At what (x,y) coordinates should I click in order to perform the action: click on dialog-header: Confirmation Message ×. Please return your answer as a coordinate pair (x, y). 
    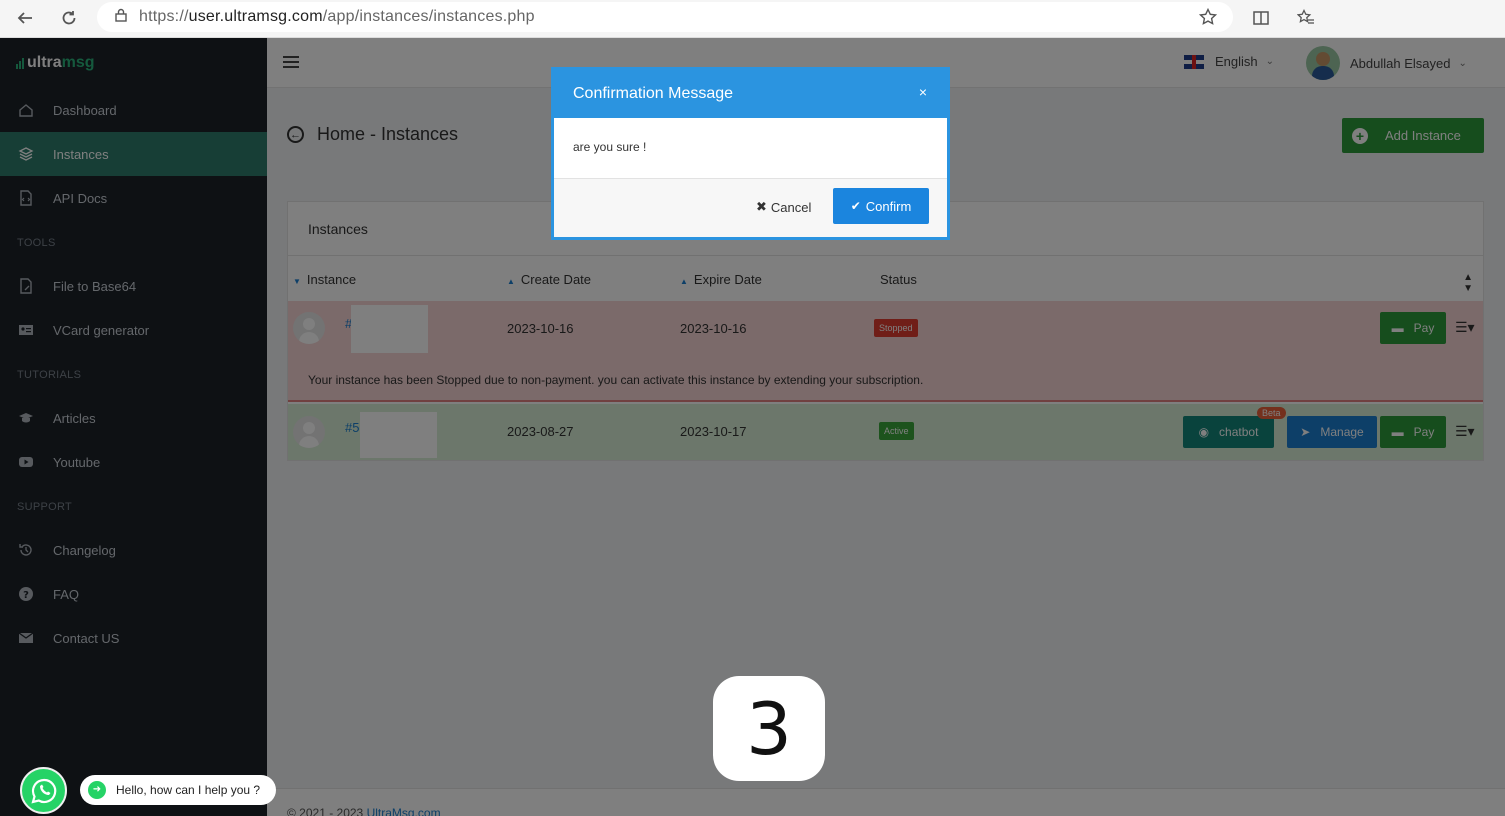
    Looking at the image, I should click on (750, 94).